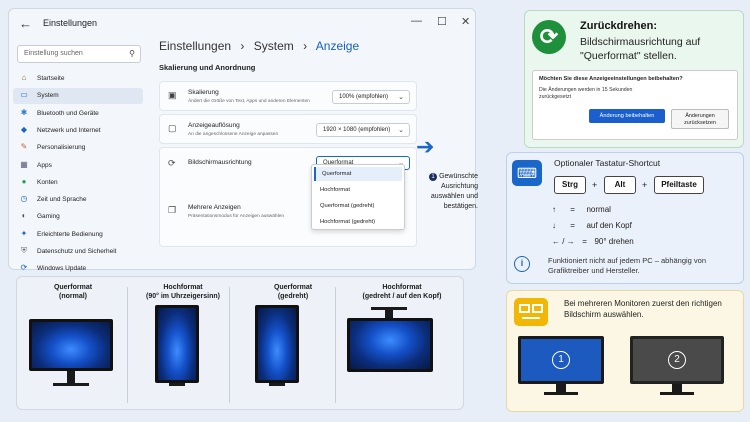 The image size is (750, 422). Describe the element at coordinates (554, 209) in the screenshot. I see `arrow-up-icon: ↑` at that location.